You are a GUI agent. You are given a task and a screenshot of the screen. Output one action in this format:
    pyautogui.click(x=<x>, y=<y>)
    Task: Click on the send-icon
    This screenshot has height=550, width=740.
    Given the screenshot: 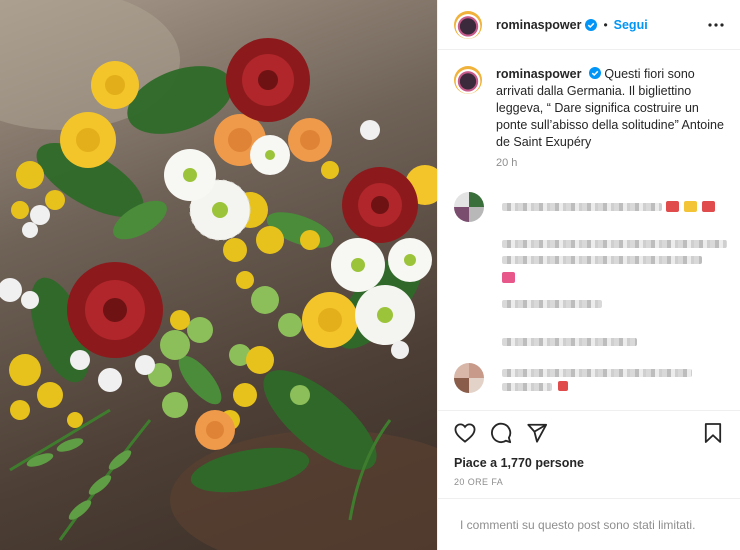 What is the action you would take?
    pyautogui.click(x=537, y=433)
    